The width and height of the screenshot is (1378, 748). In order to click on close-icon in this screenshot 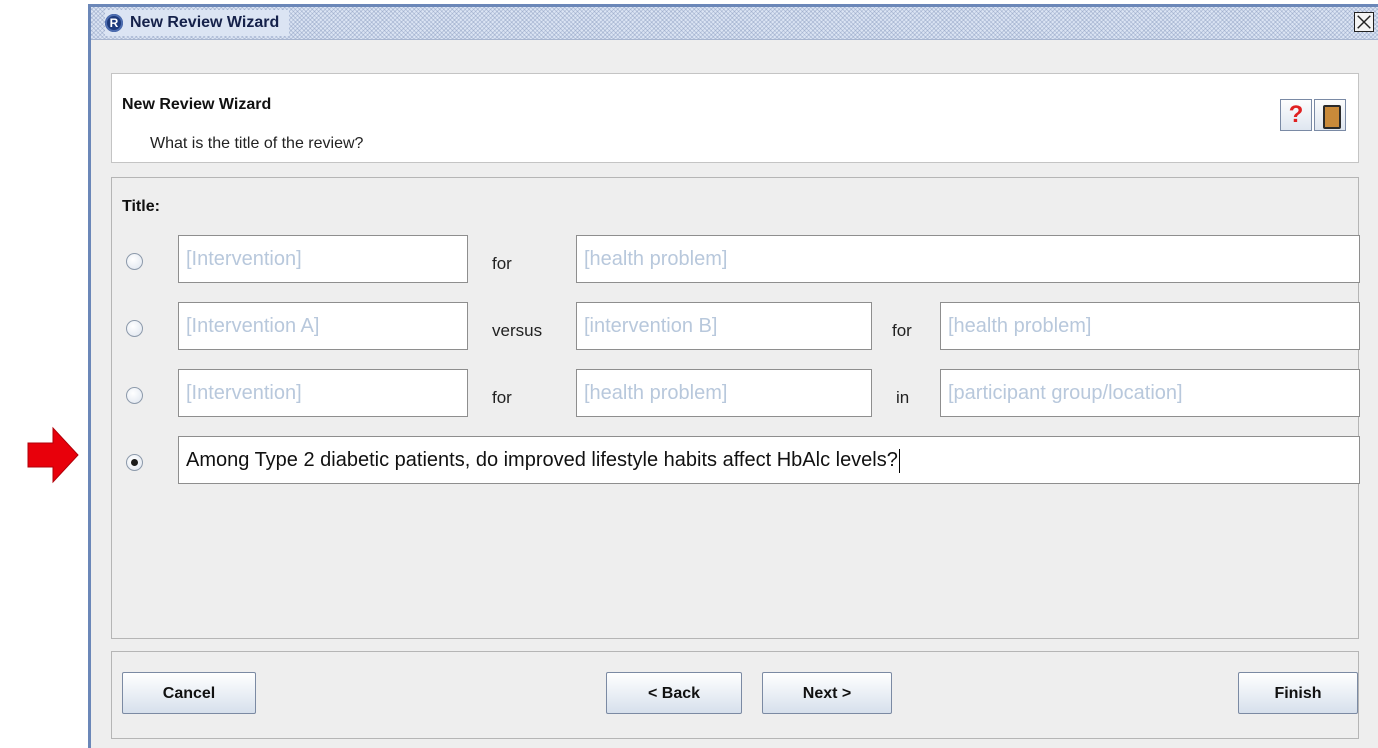, I will do `click(1364, 22)`.